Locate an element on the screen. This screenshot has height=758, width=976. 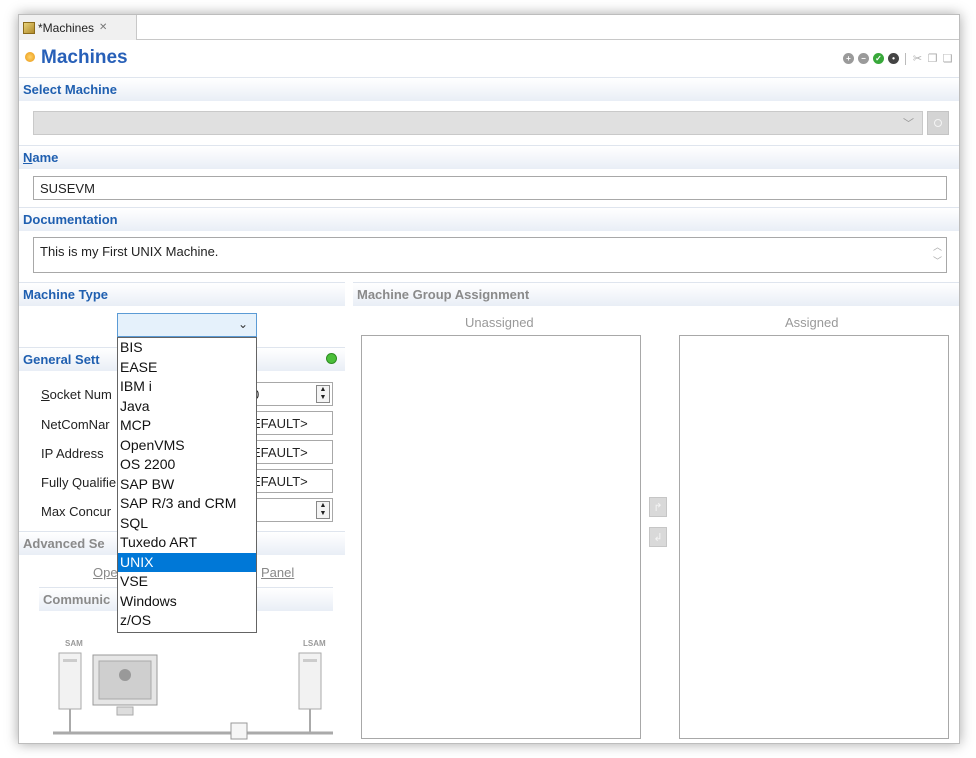
cancel-icon: • is located at coordinates (893, 58).